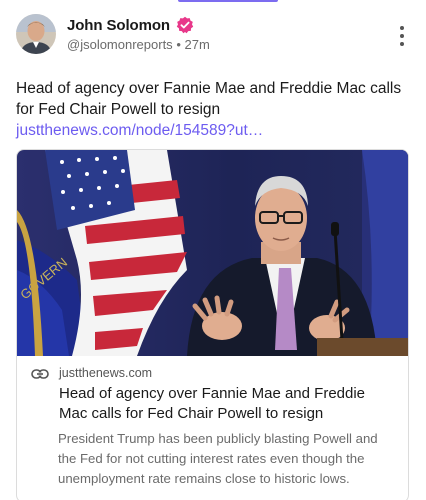  I want to click on author-handle: @jsolomonreports, so click(120, 44).